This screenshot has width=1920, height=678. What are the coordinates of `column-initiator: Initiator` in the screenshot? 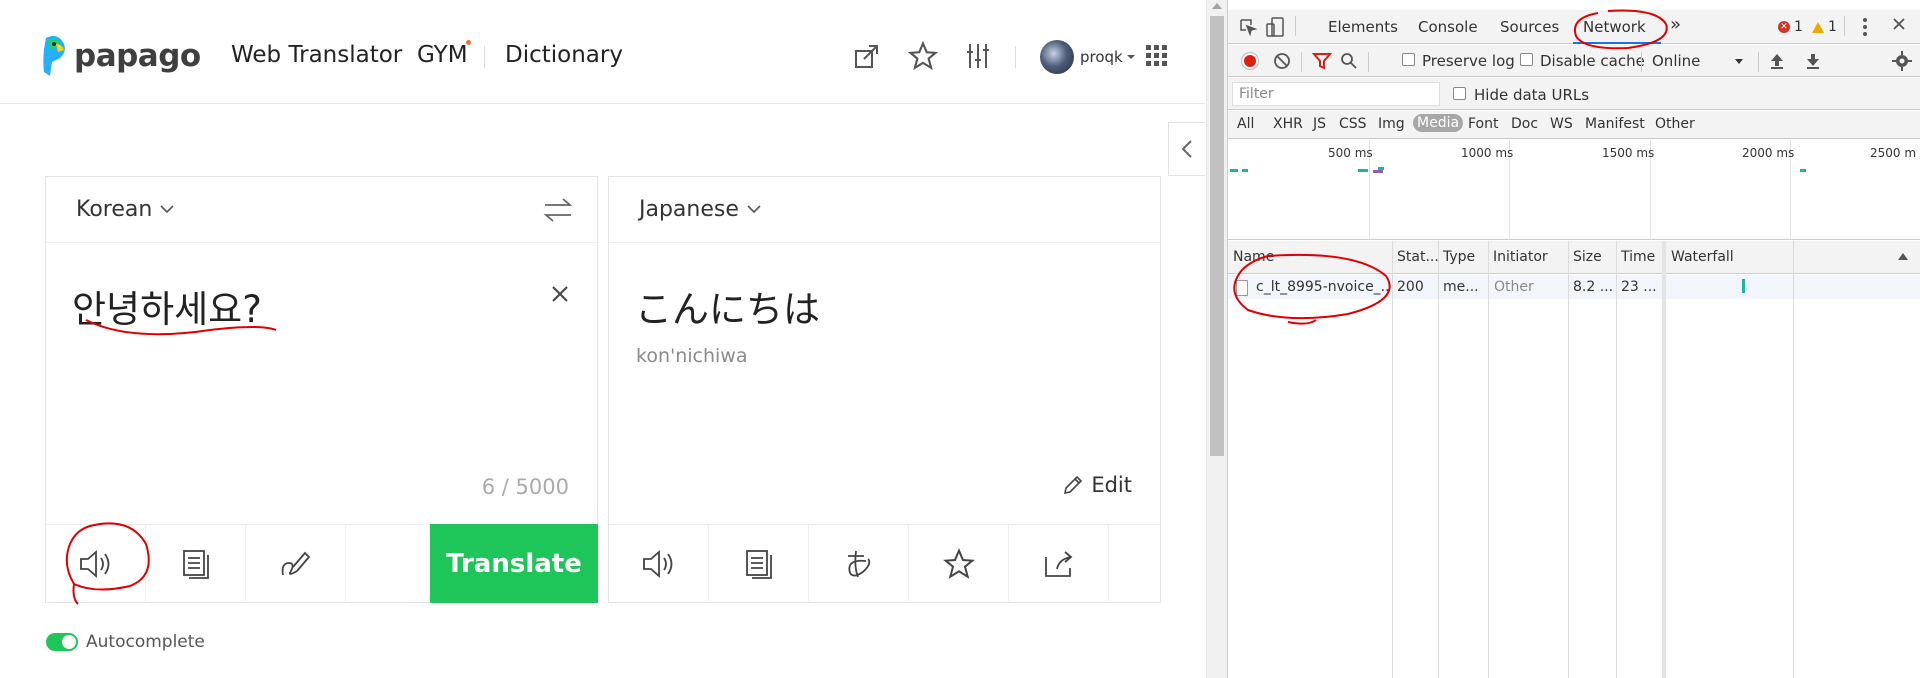 It's located at (1528, 257).